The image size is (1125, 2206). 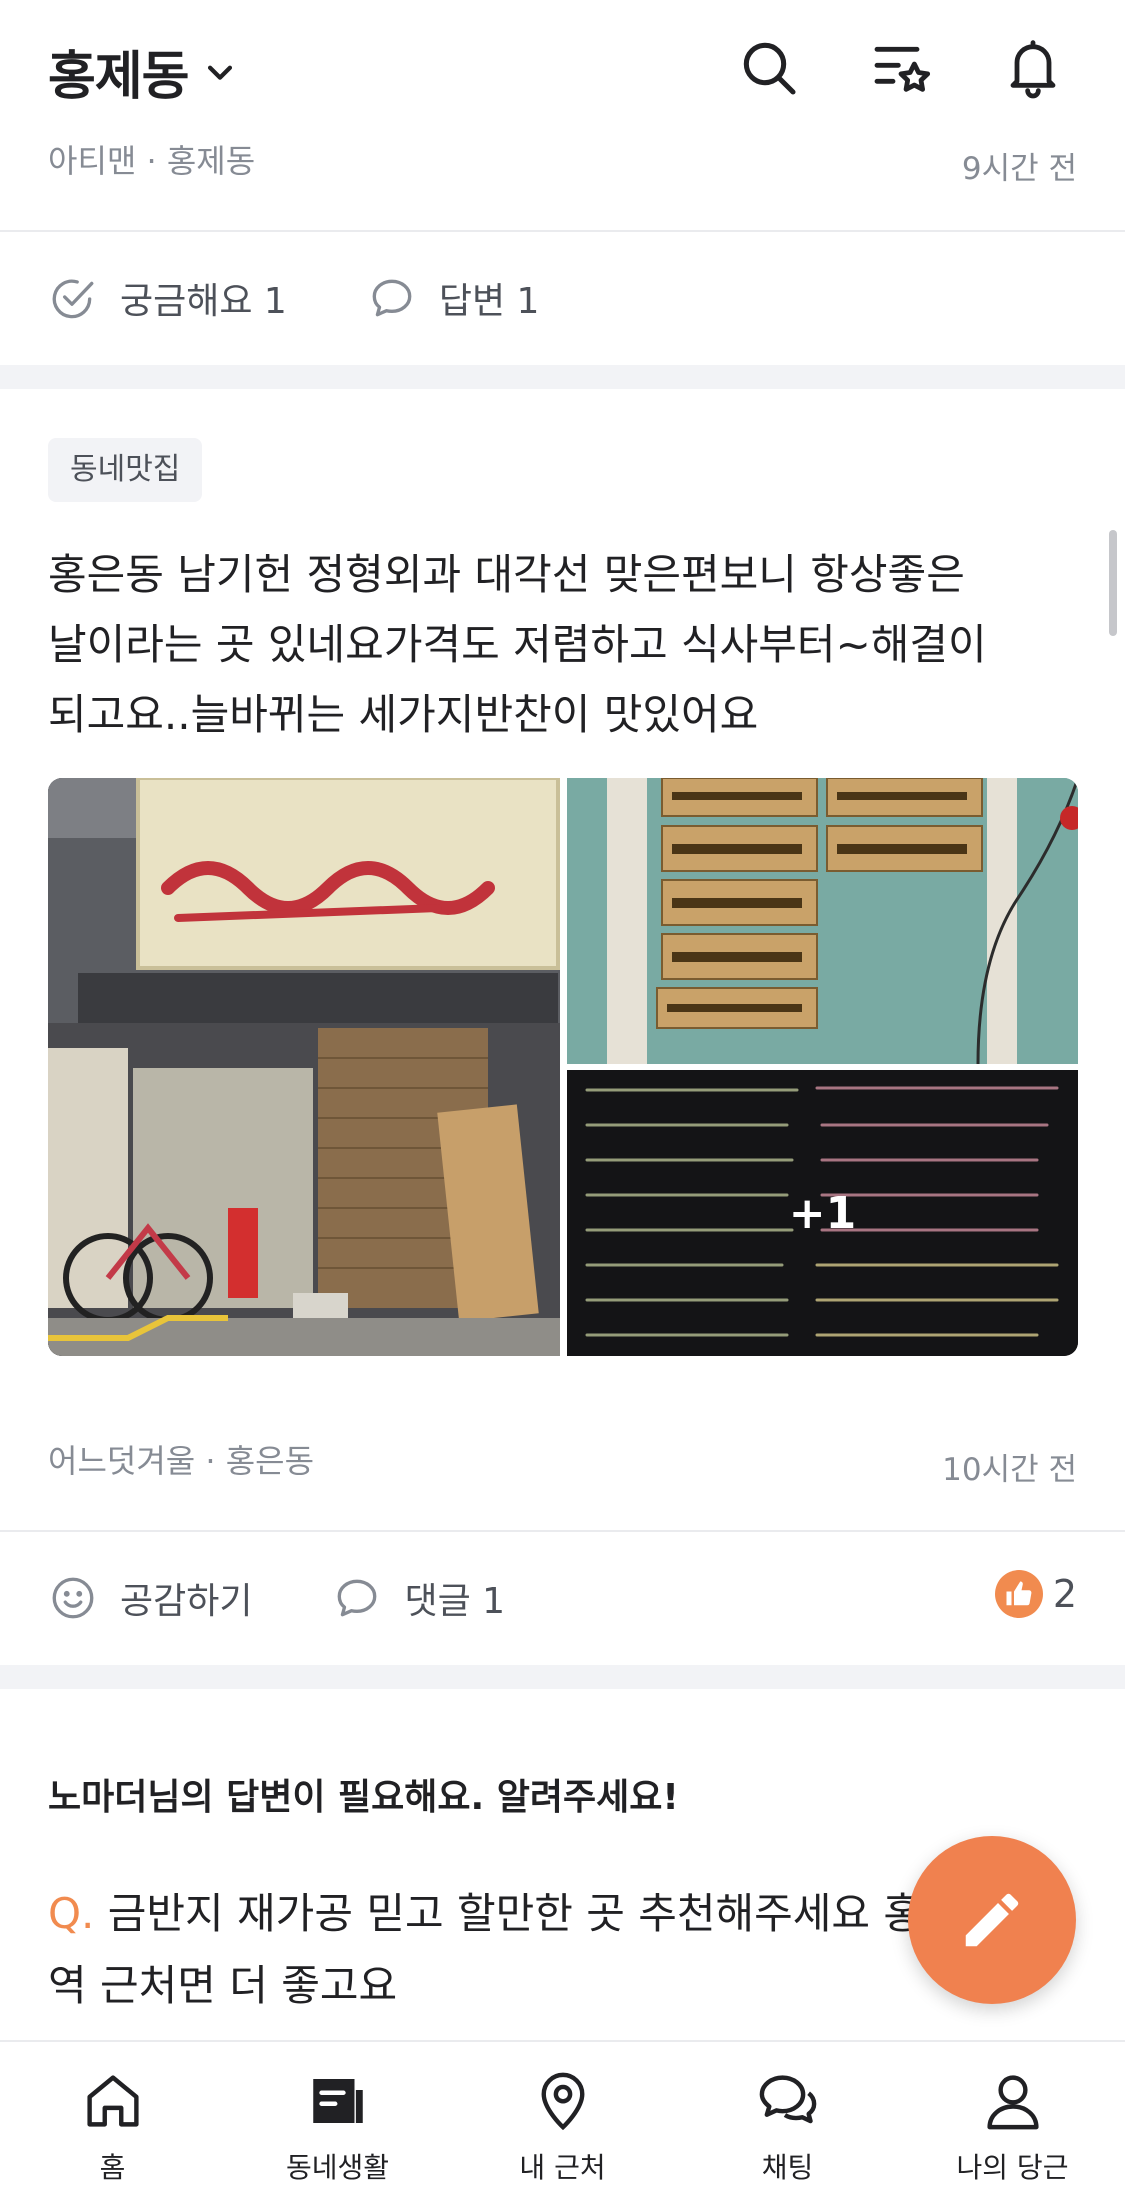 What do you see at coordinates (73, 1598) in the screenshot?
I see `smile-icon` at bounding box center [73, 1598].